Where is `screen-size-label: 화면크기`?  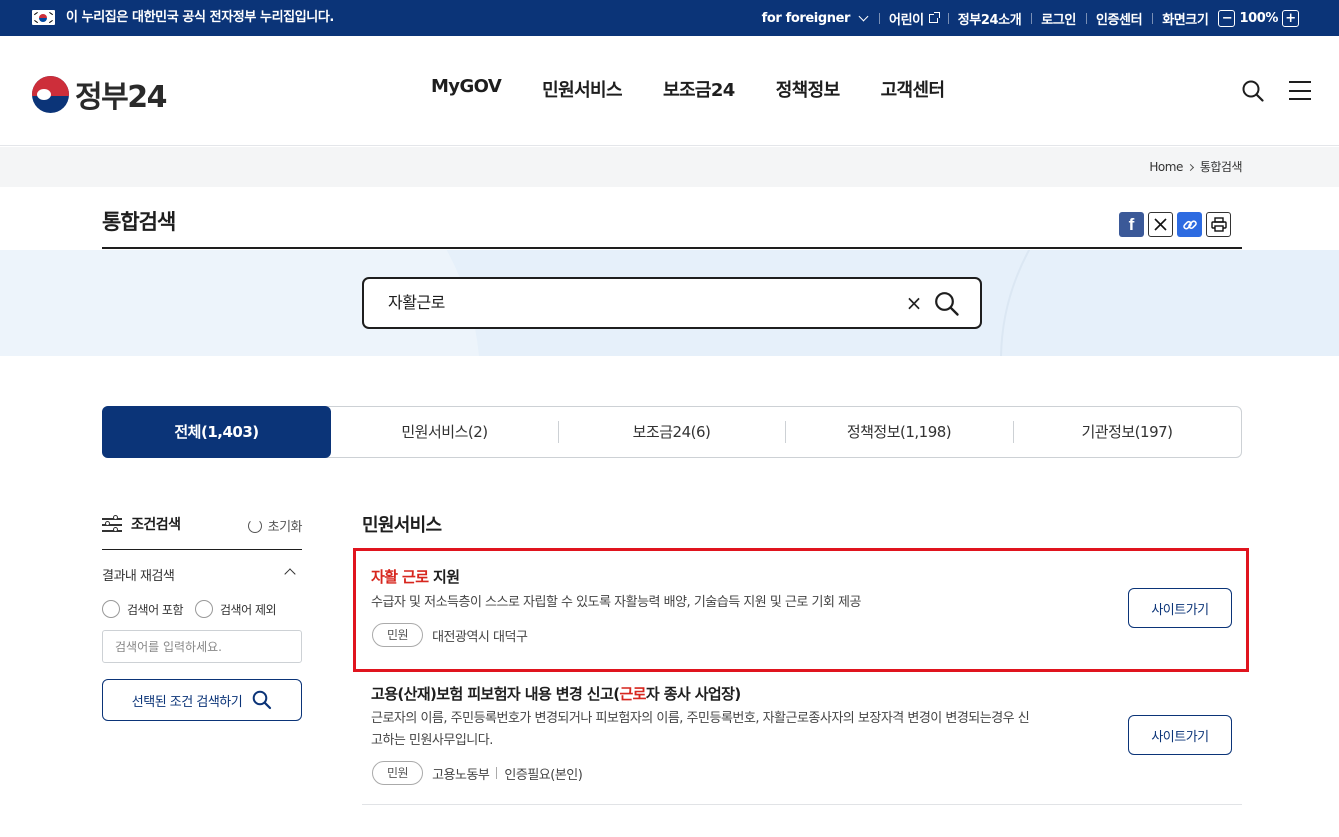 screen-size-label: 화면크기 is located at coordinates (1185, 20).